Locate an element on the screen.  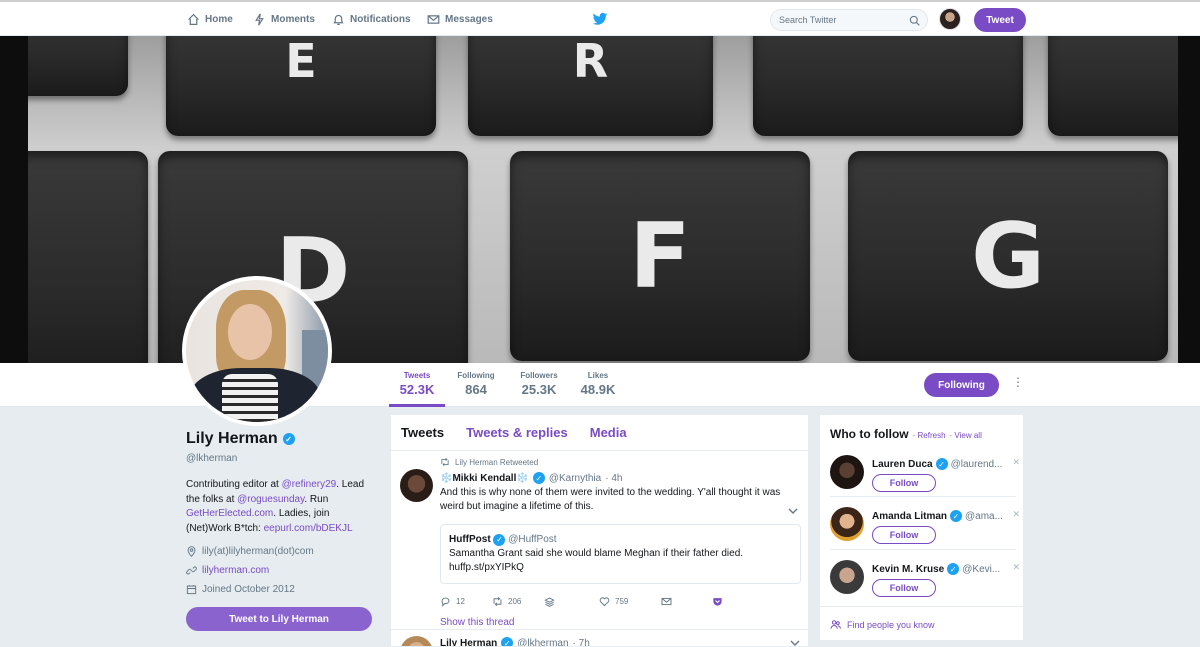
profile-location: lily(at)lilyherman(dot)com is located at coordinates (281, 551).